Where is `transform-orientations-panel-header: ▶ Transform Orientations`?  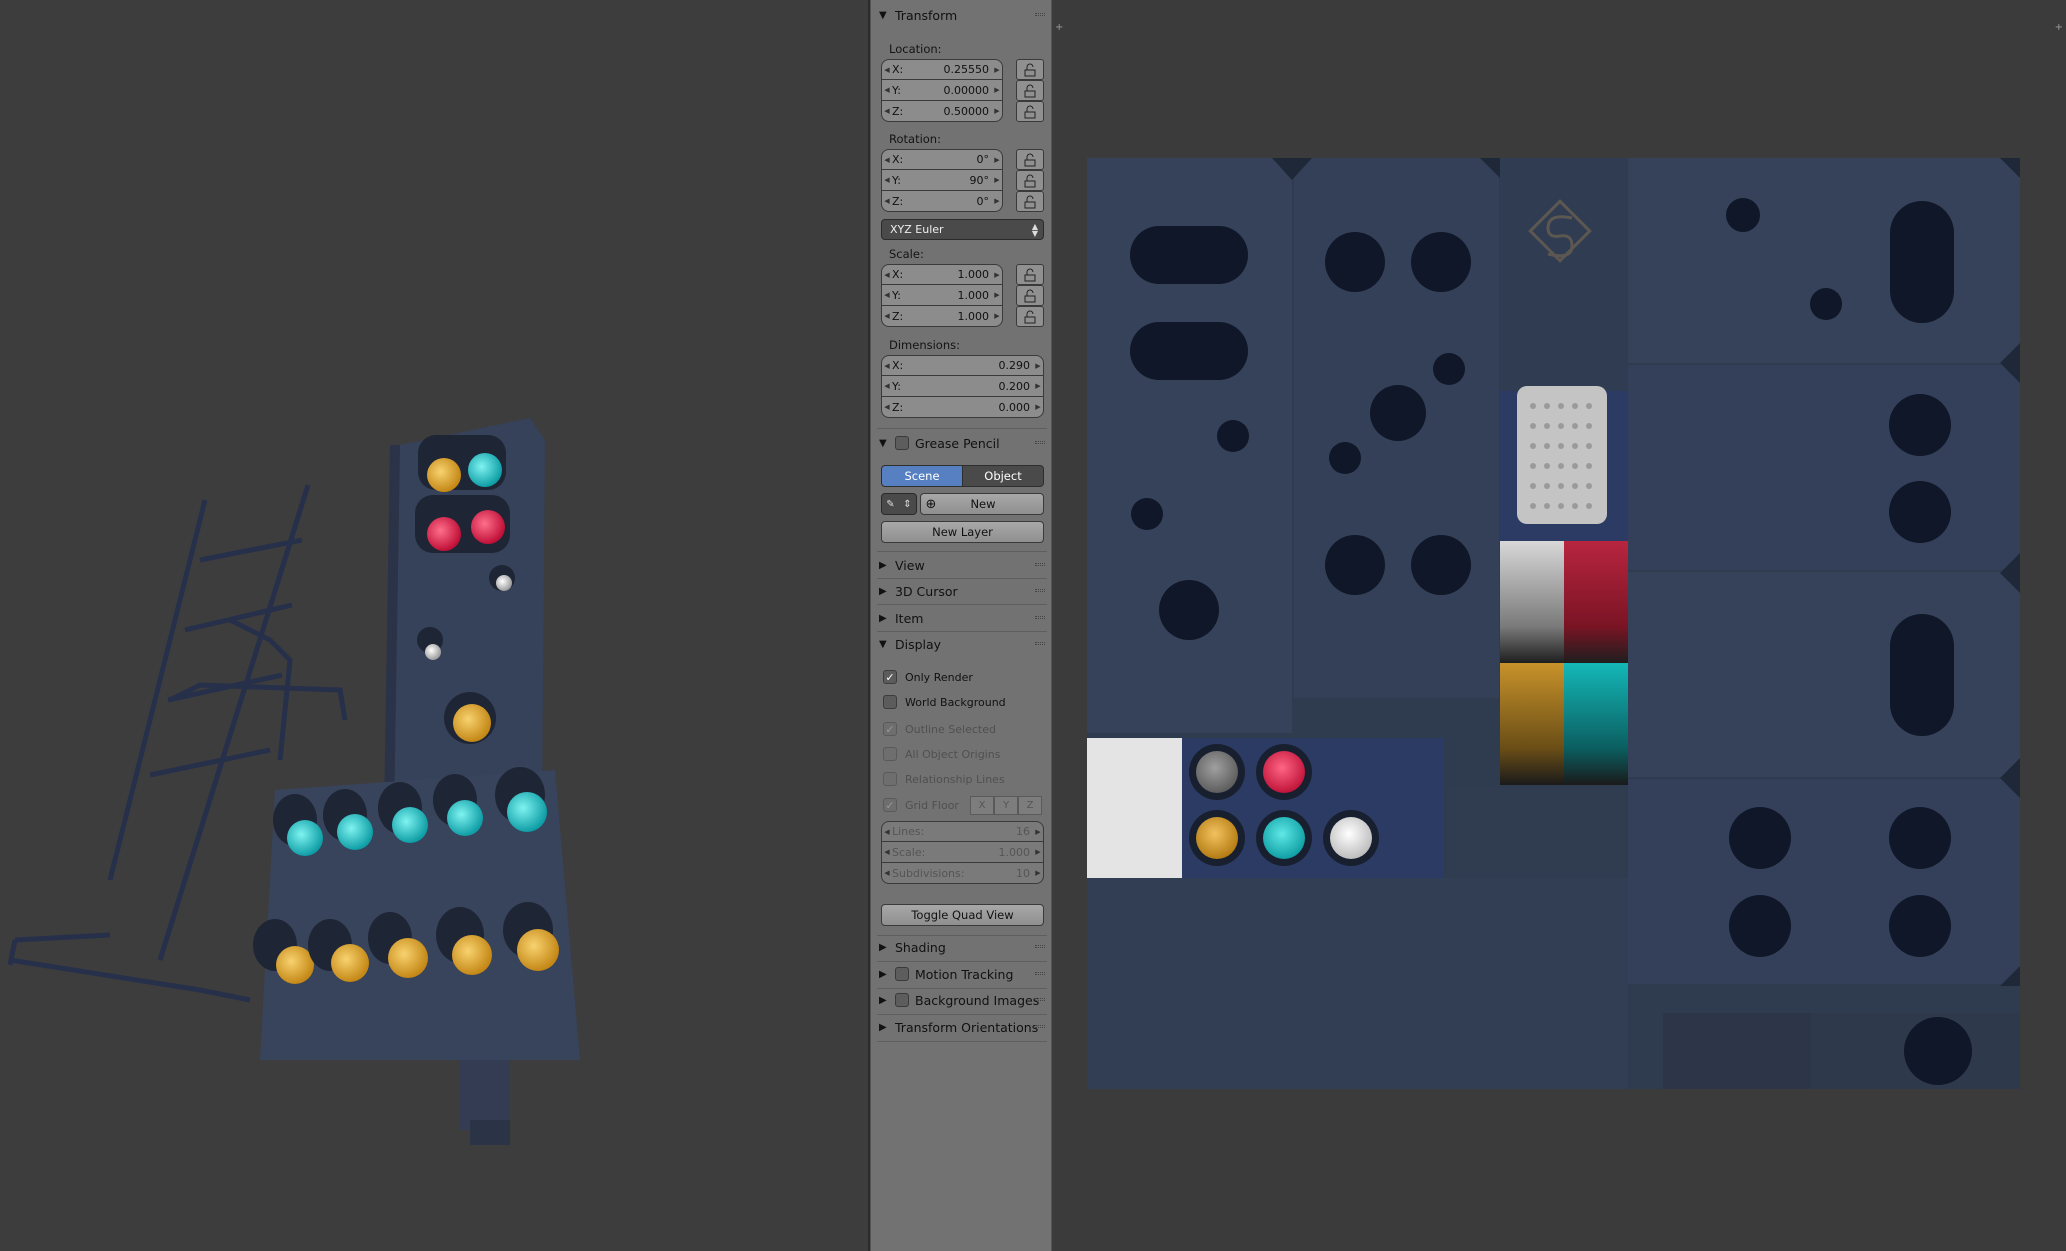 transform-orientations-panel-header: ▶ Transform Orientations is located at coordinates (962, 1027).